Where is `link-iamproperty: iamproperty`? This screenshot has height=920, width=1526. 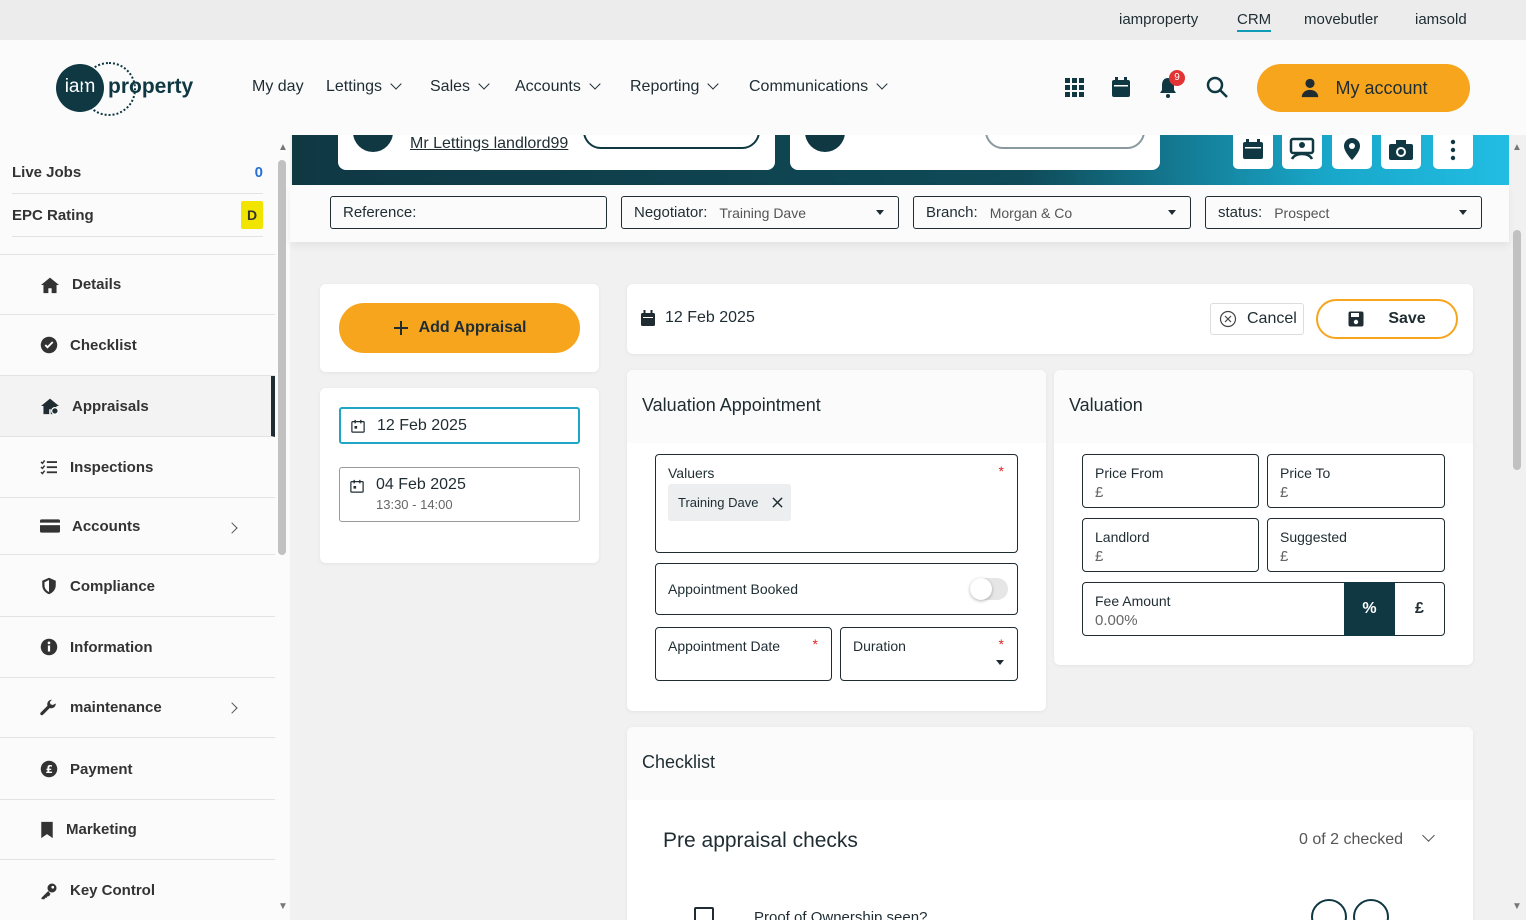
link-iamproperty: iamproperty is located at coordinates (1158, 19).